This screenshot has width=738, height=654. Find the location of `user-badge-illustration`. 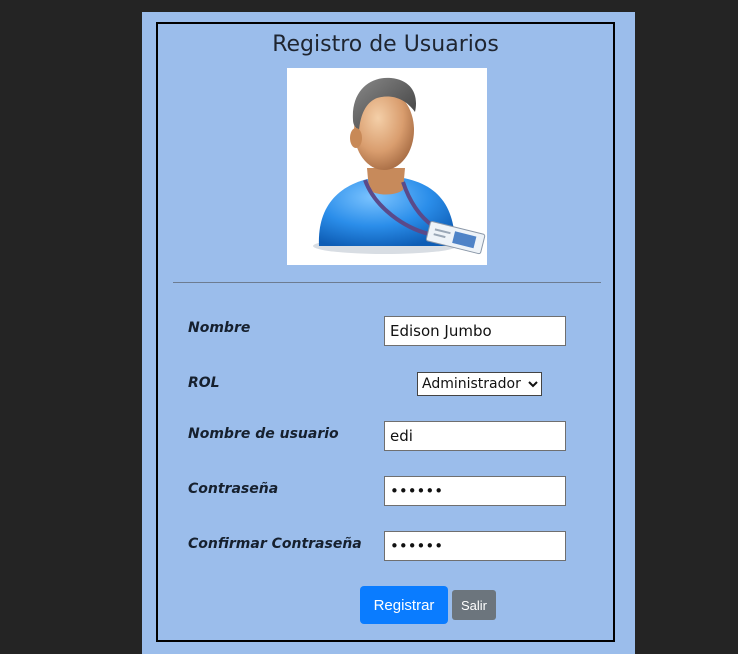

user-badge-illustration is located at coordinates (399, 166).